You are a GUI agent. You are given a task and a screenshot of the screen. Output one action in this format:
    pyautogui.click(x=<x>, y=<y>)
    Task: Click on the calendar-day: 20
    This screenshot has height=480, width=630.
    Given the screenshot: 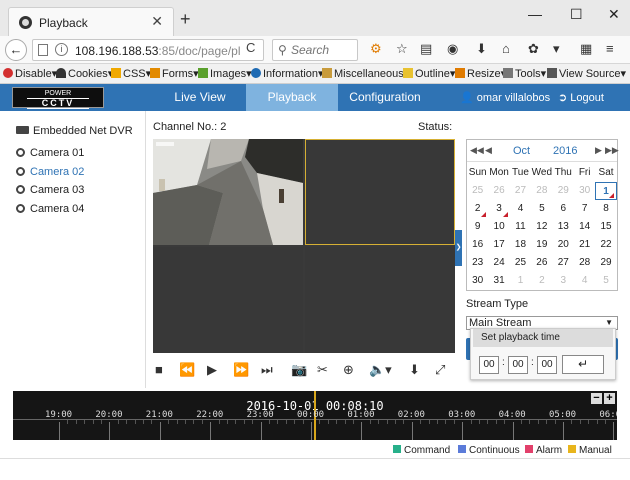 What is the action you would take?
    pyautogui.click(x=563, y=245)
    